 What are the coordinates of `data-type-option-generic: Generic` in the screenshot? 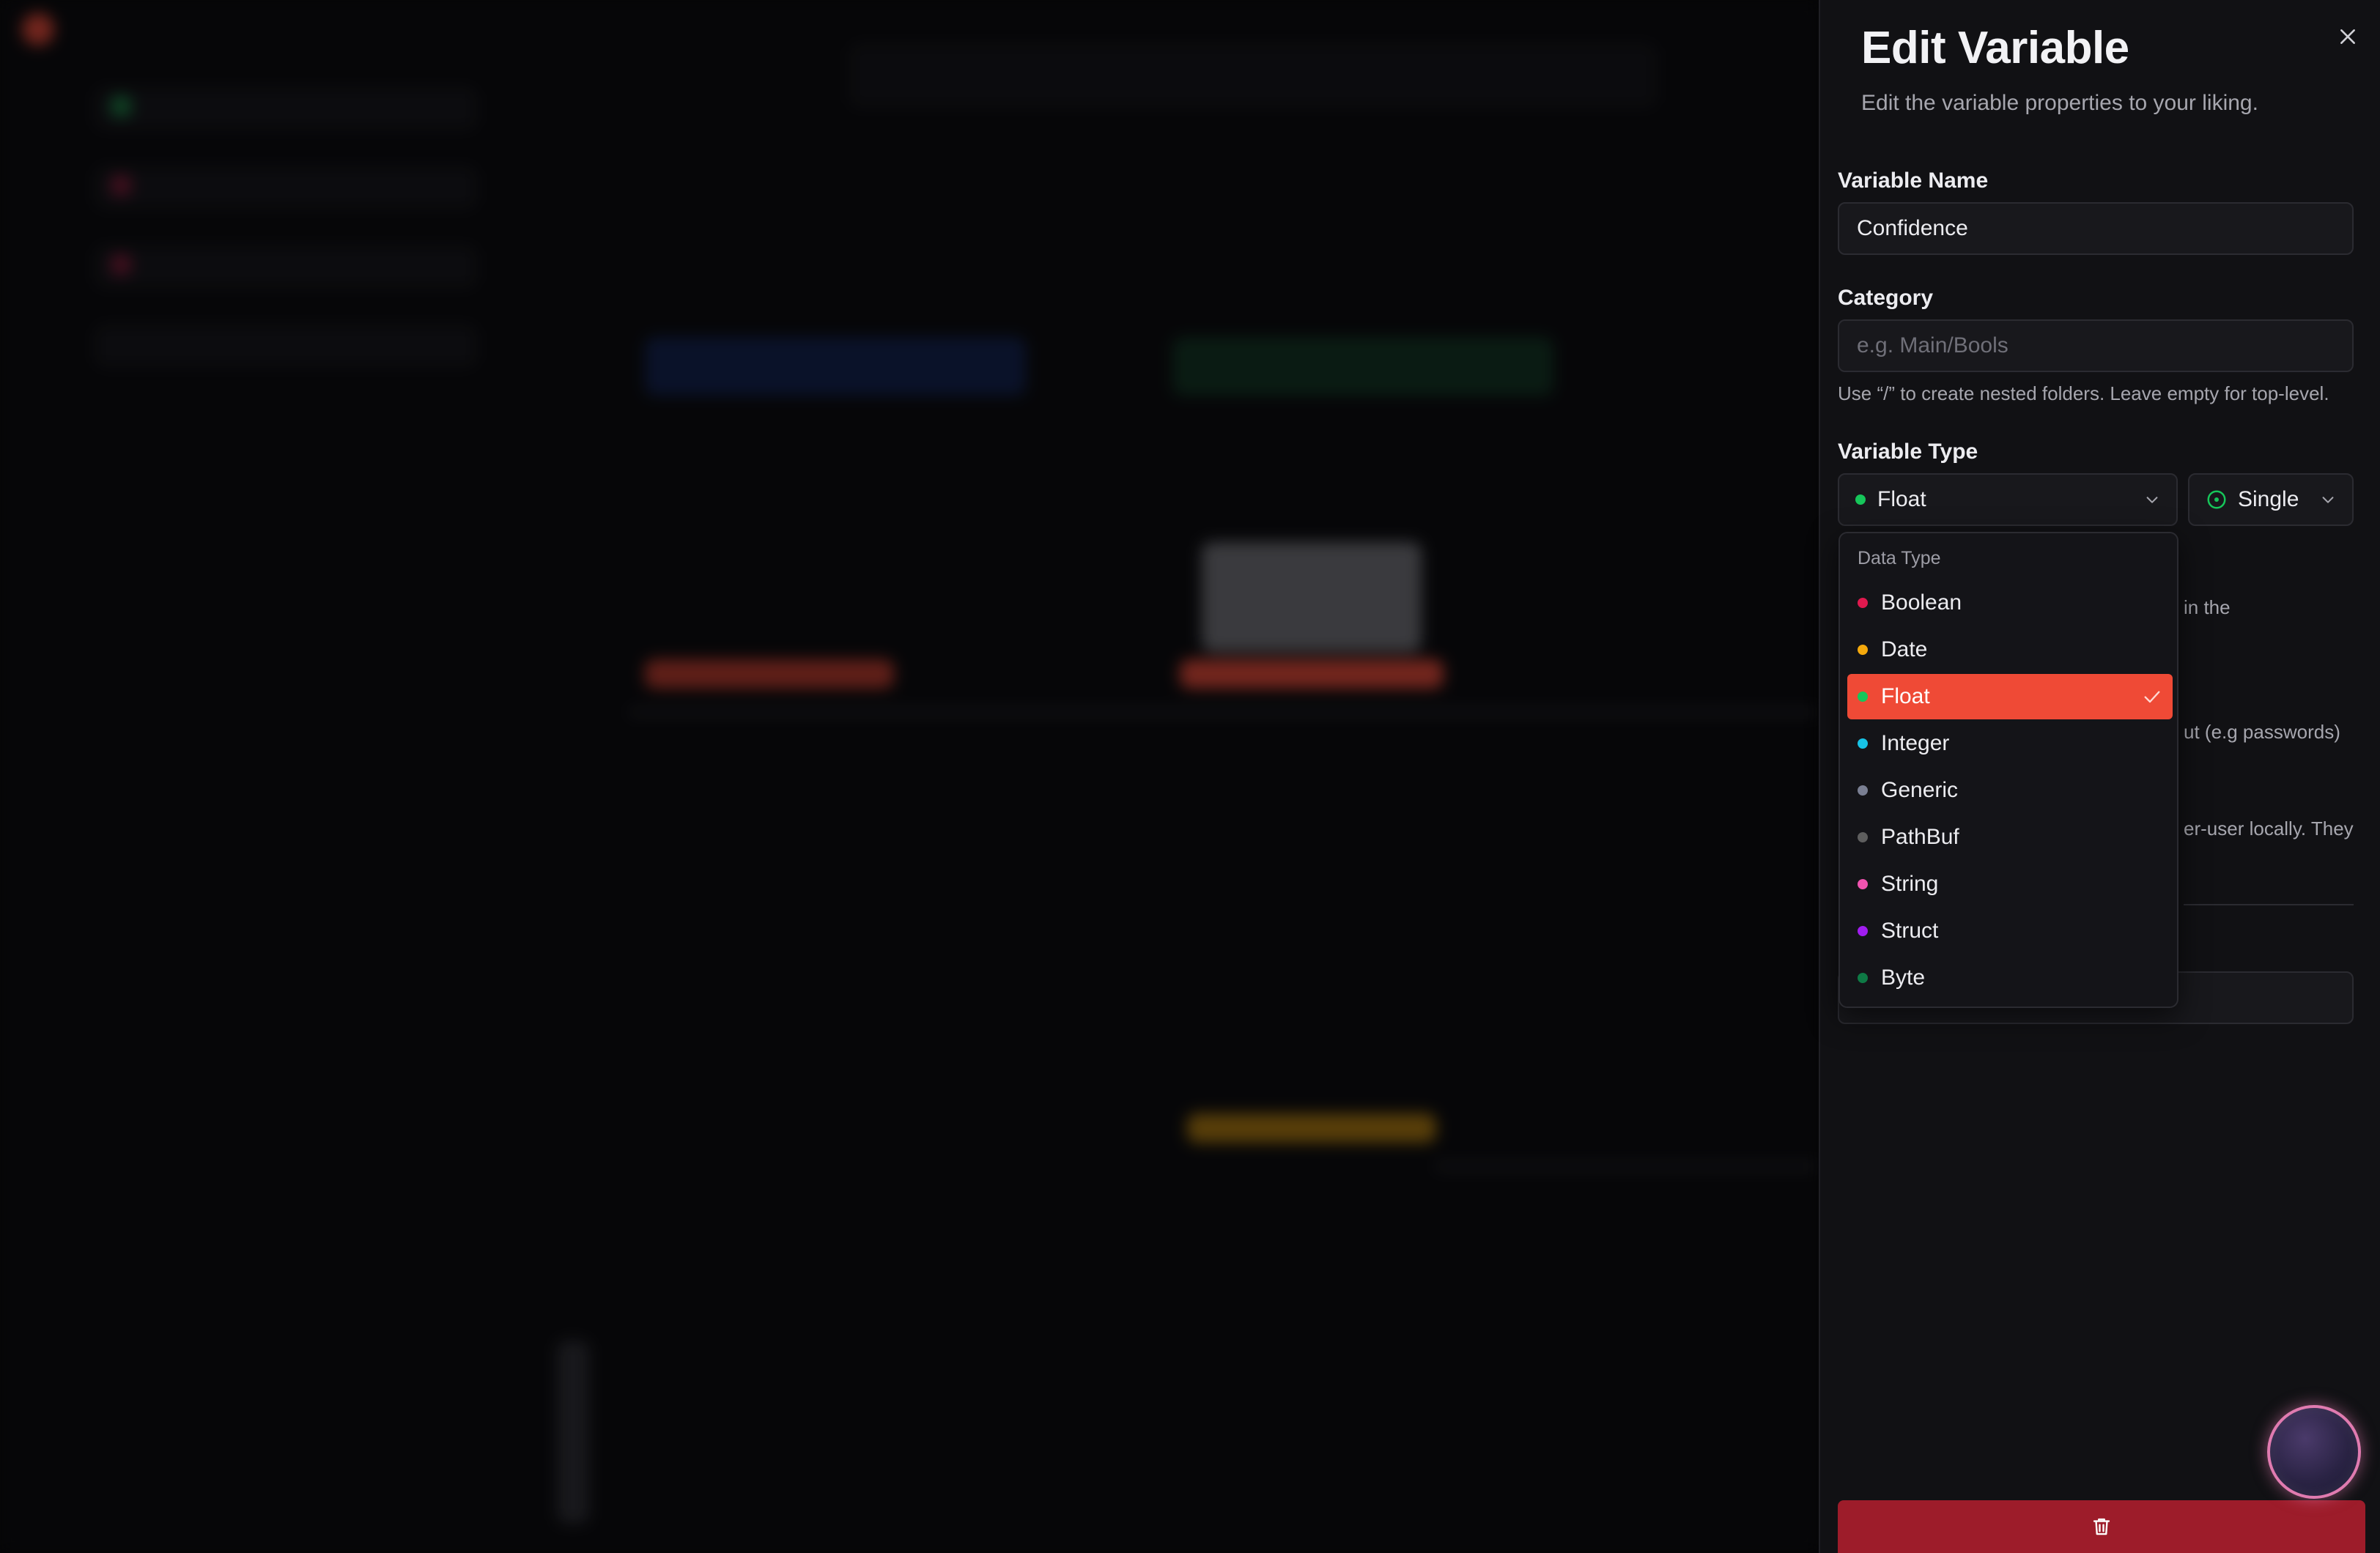 It's located at (2010, 790).